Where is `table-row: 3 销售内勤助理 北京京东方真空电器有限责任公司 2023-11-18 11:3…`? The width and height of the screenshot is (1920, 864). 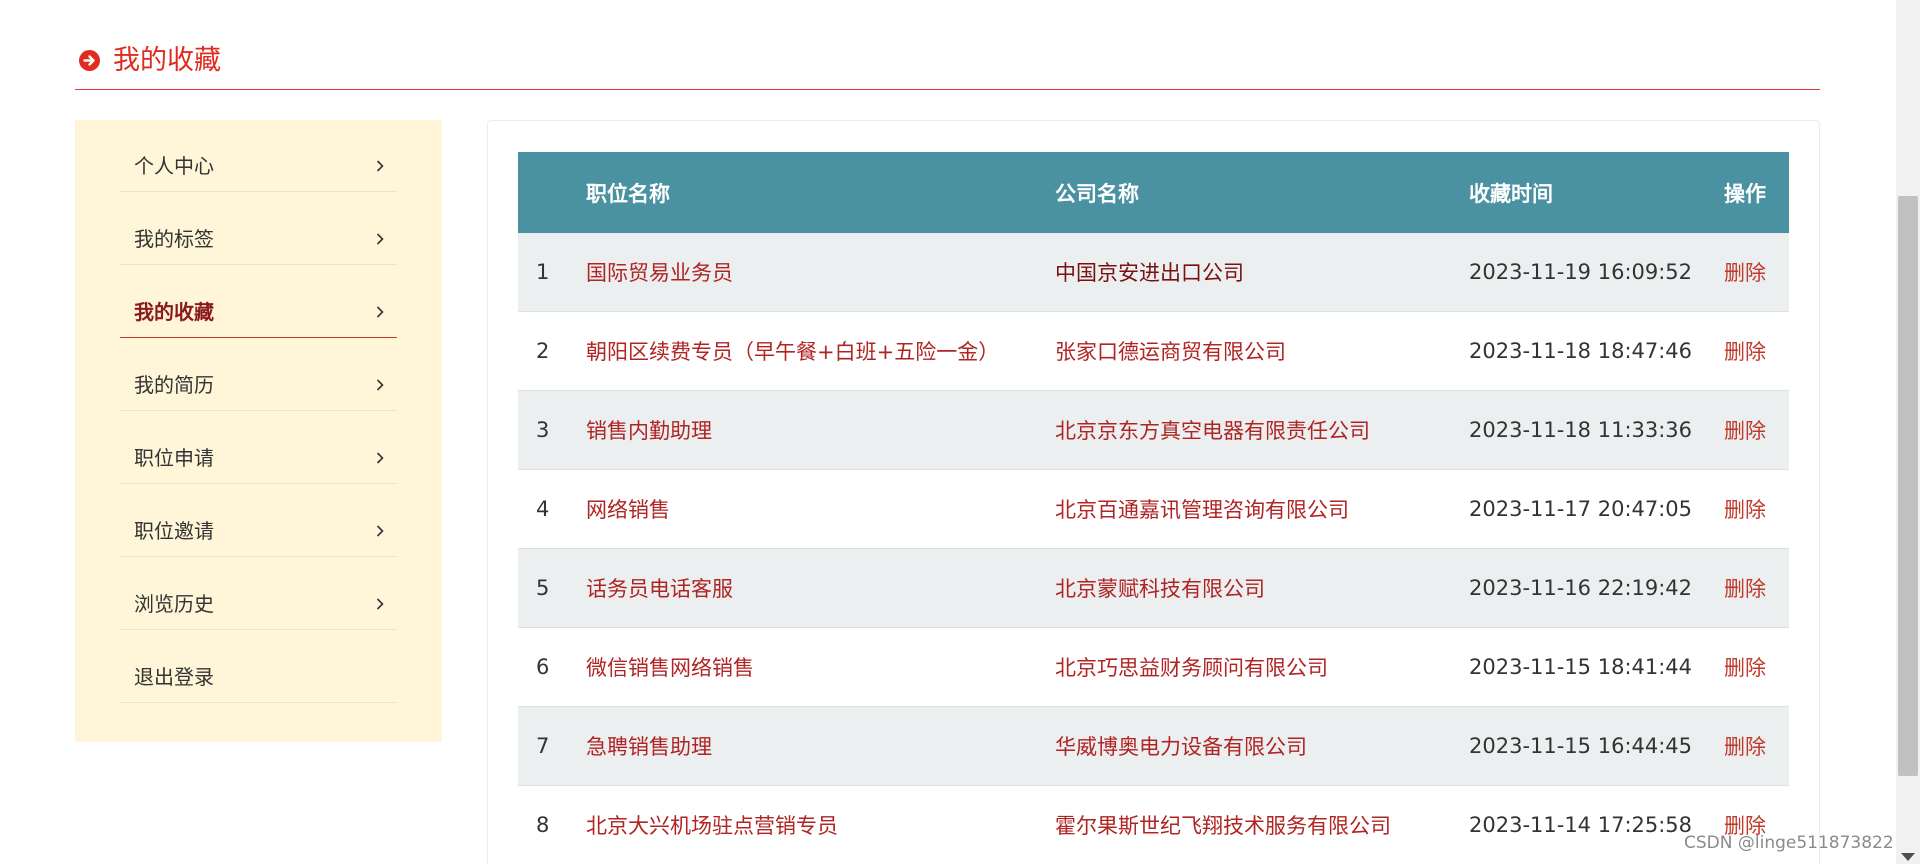 table-row: 3 销售内勤助理 北京京东方真空电器有限责任公司 2023-11-18 11:3… is located at coordinates (1153, 430).